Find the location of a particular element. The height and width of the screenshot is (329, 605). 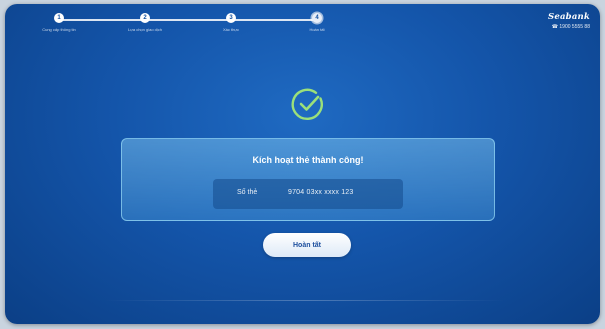

step-2: 2 Lựa chọn giao dịch is located at coordinates (145, 22).